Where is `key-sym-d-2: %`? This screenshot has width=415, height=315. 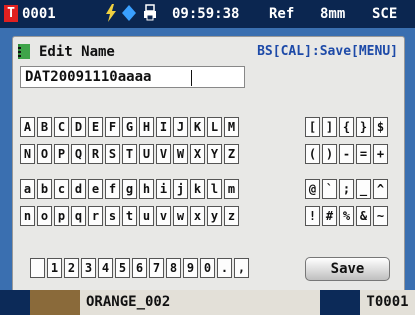
key-sym-d-2: % is located at coordinates (346, 216).